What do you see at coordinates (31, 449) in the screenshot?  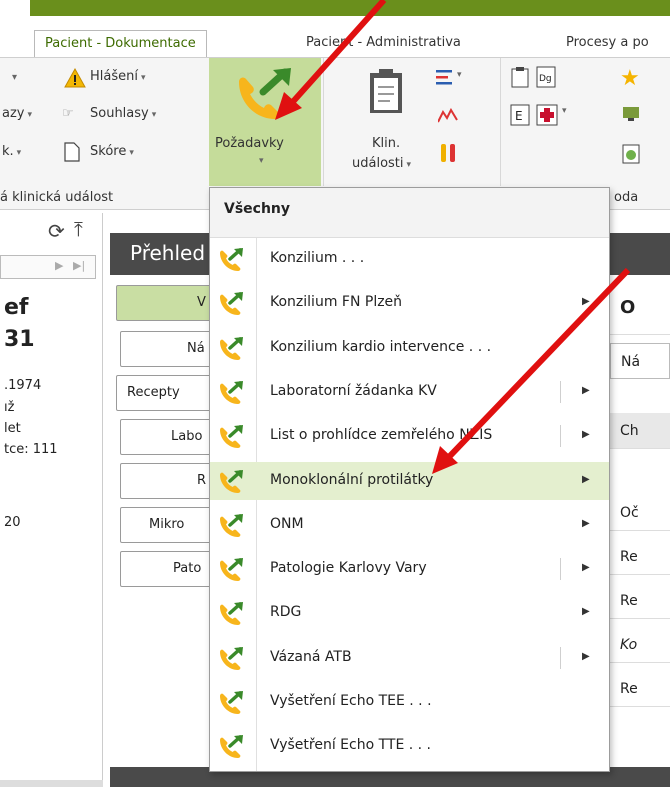 I see `patient-insurance: tce: 111` at bounding box center [31, 449].